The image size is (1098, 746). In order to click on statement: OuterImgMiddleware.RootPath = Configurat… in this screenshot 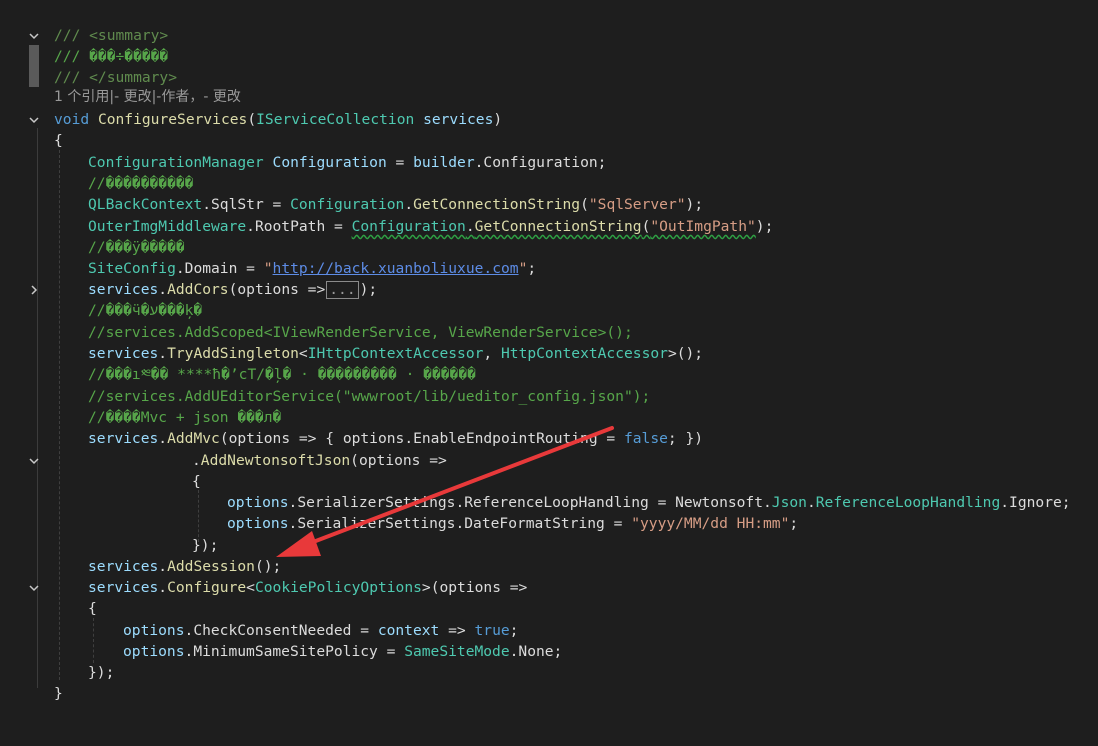, I will do `click(431, 226)`.